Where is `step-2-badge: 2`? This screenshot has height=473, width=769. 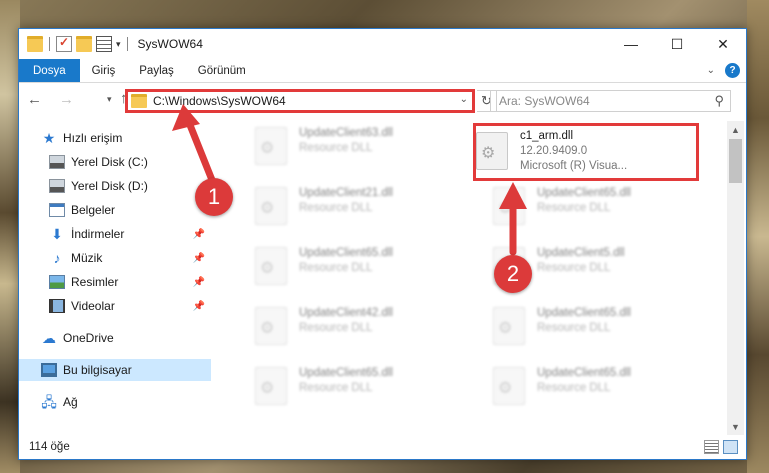 step-2-badge: 2 is located at coordinates (513, 274).